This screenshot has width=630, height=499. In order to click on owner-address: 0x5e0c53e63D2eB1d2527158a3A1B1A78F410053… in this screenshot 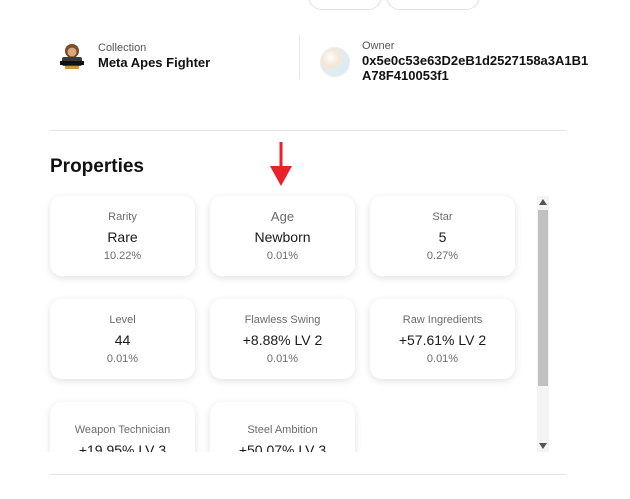, I will do `click(478, 68)`.